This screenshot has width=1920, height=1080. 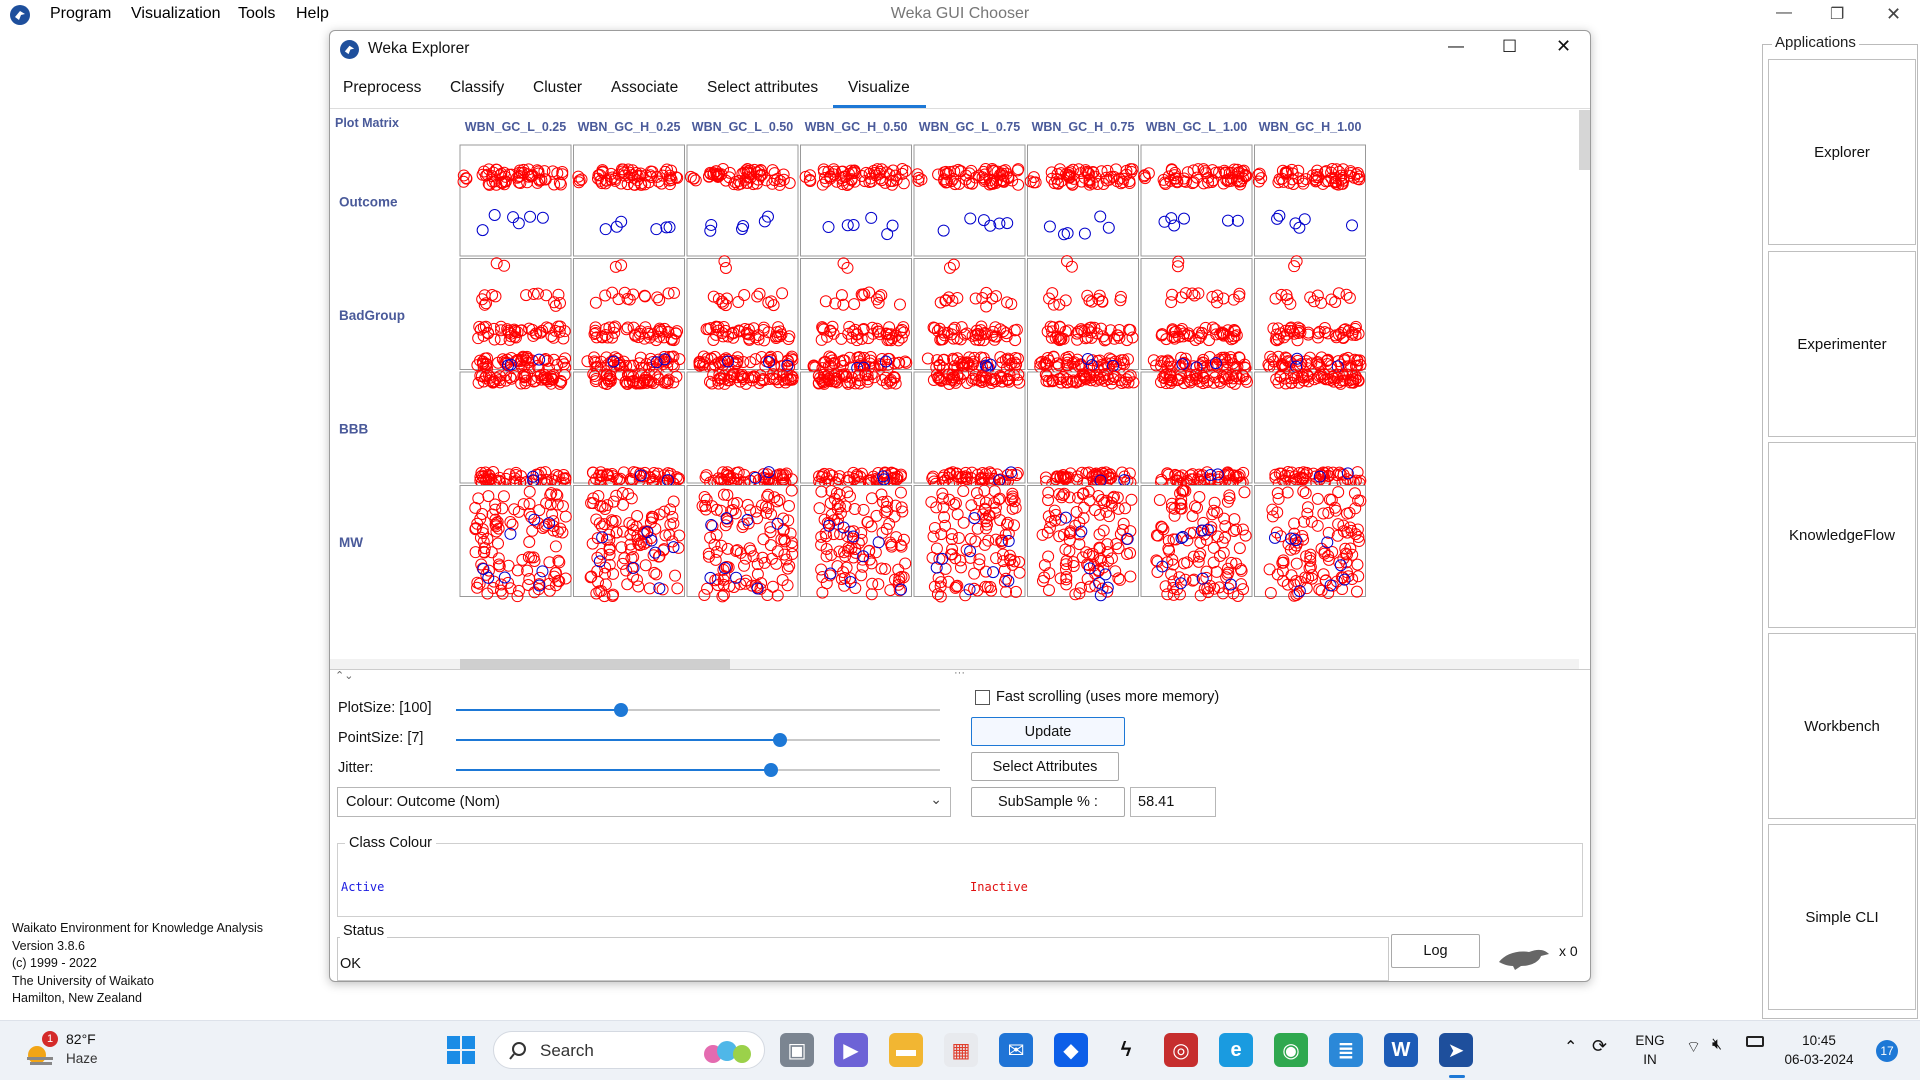 What do you see at coordinates (1291, 1050) in the screenshot?
I see `chrome-icon: ◉` at bounding box center [1291, 1050].